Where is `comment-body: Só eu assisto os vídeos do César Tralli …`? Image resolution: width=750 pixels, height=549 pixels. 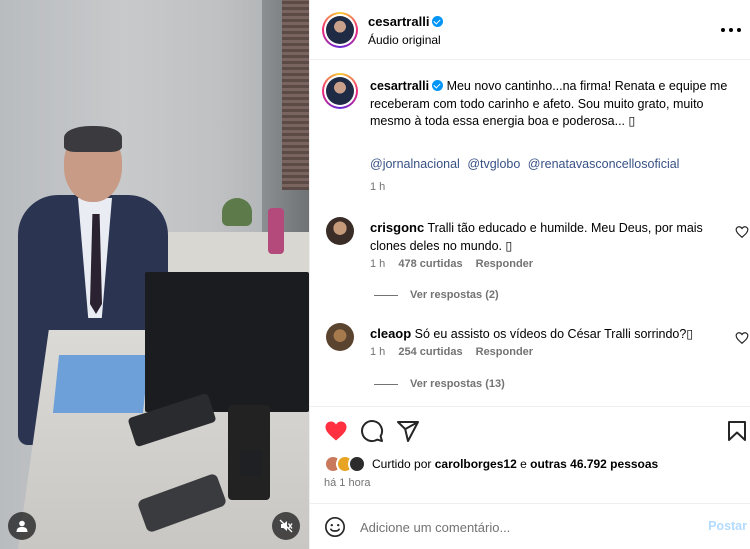 comment-body: Só eu assisto os vídeos do César Tralli … is located at coordinates (554, 334).